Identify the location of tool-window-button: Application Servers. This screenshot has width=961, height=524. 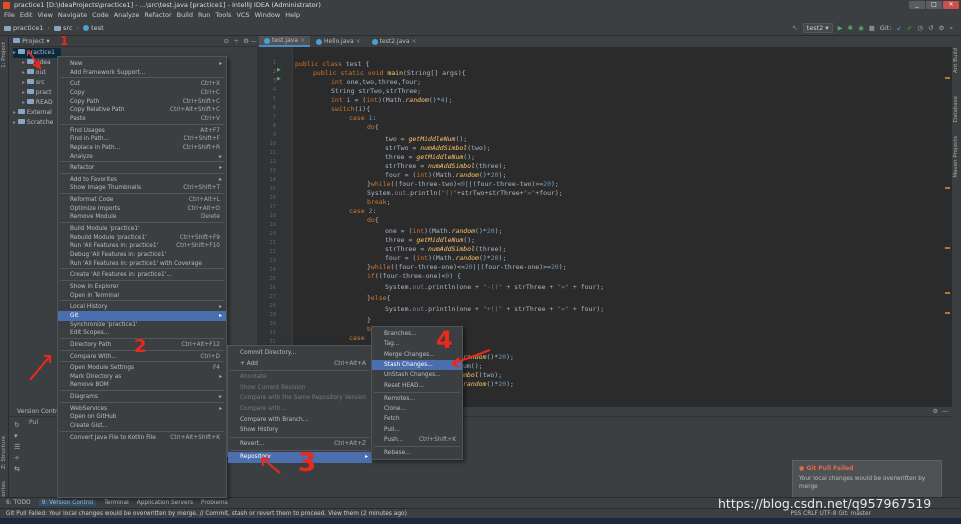
(165, 503).